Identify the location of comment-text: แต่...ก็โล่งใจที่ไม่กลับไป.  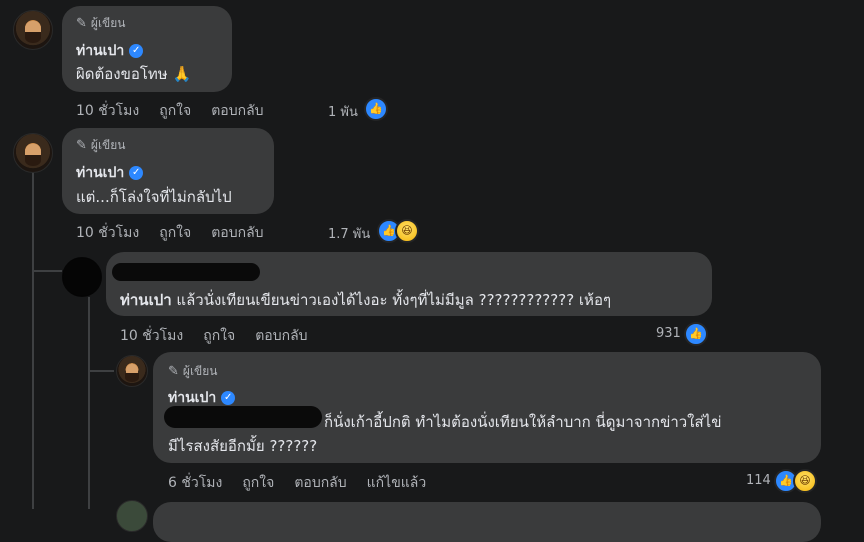
(154, 197).